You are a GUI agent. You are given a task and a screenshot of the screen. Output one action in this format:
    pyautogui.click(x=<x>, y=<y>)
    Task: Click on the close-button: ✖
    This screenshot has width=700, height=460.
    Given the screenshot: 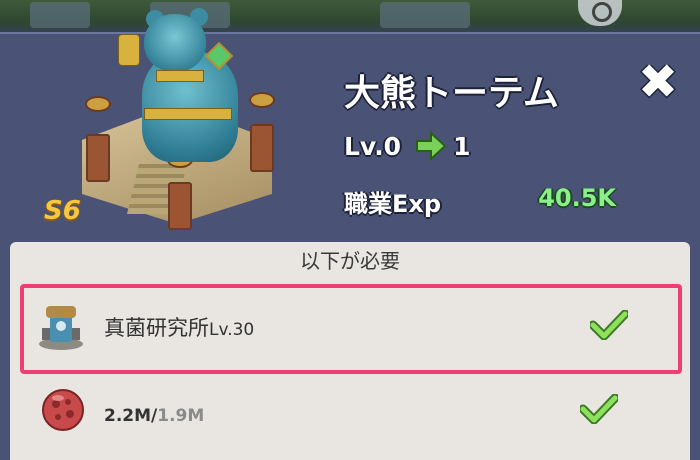 What is the action you would take?
    pyautogui.click(x=658, y=82)
    